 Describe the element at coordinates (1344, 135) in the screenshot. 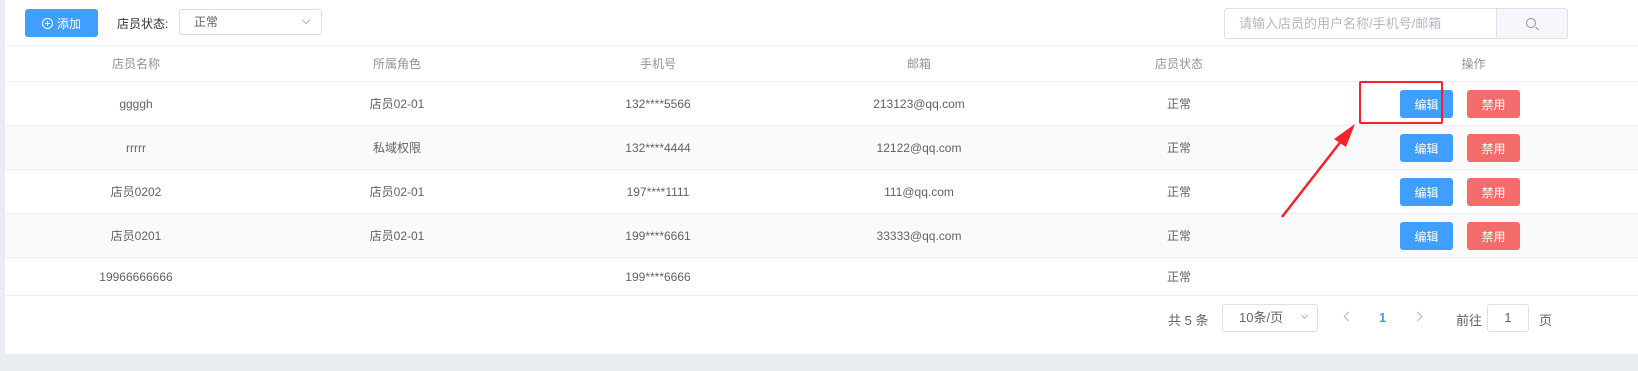

I see `annotation-arrow-head` at that location.